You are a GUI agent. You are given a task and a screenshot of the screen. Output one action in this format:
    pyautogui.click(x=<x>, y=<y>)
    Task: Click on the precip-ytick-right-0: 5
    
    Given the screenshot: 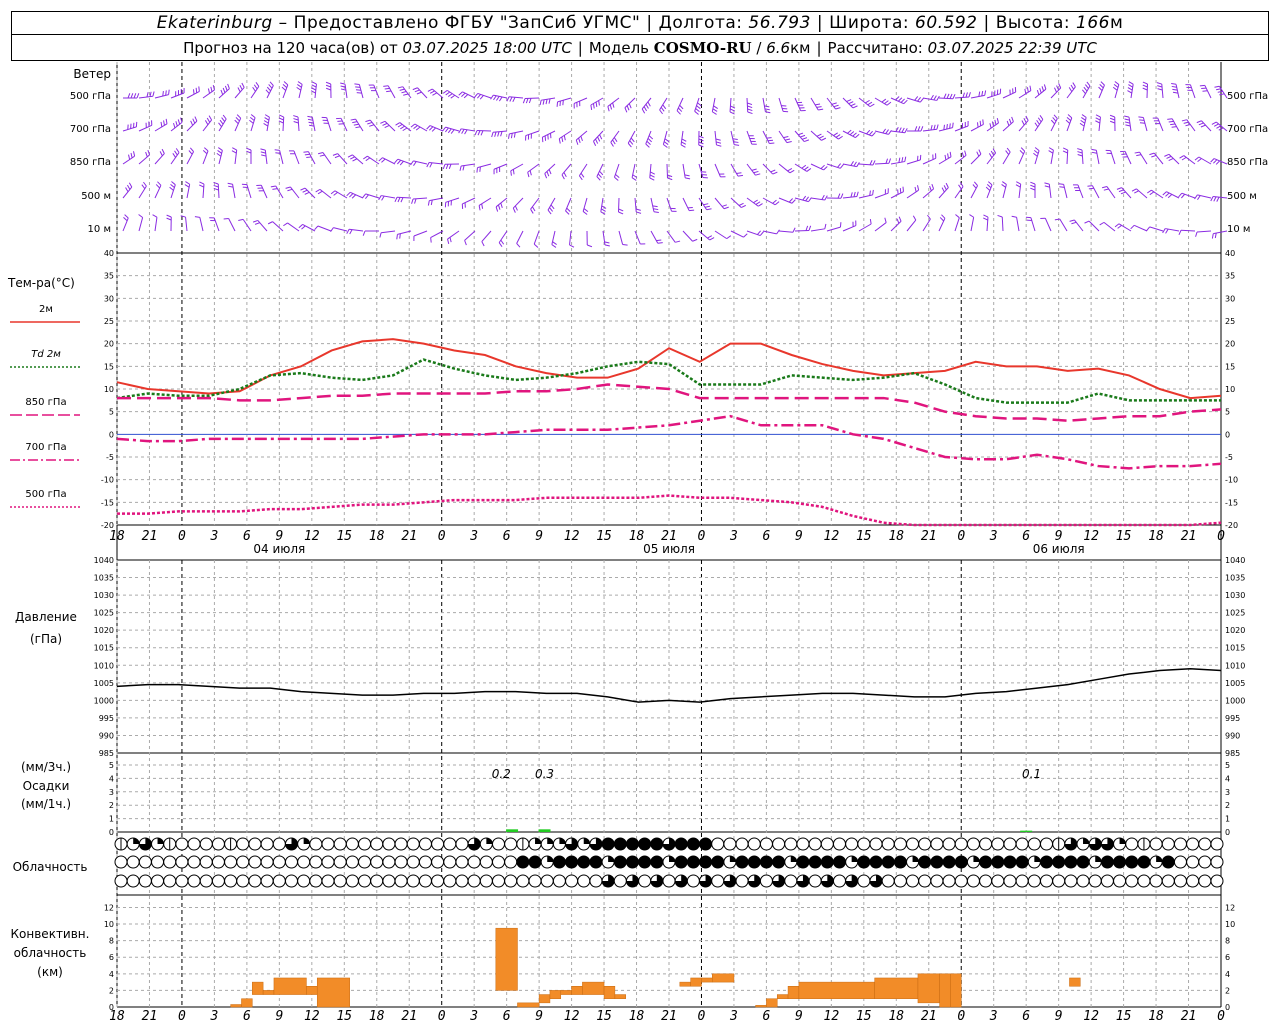 What is the action you would take?
    pyautogui.click(x=1227, y=765)
    